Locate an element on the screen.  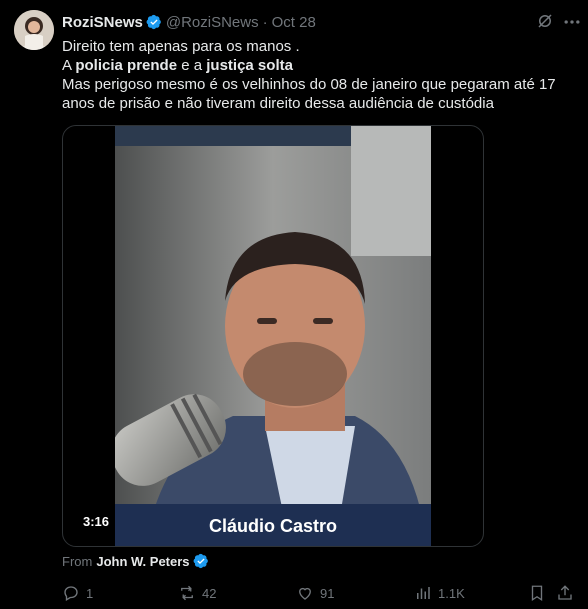
bookmark-icon is located at coordinates (537, 593).